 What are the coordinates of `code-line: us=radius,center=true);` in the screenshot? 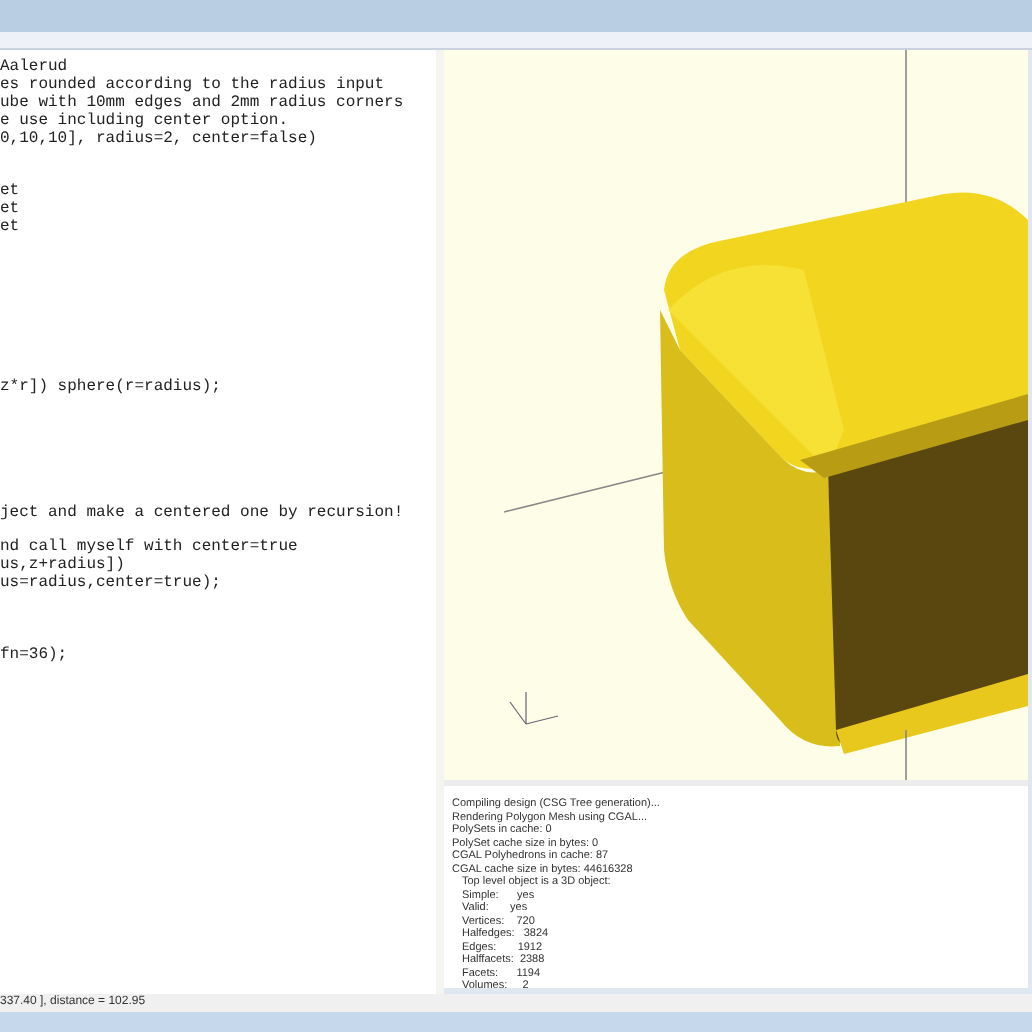 It's located at (110, 583).